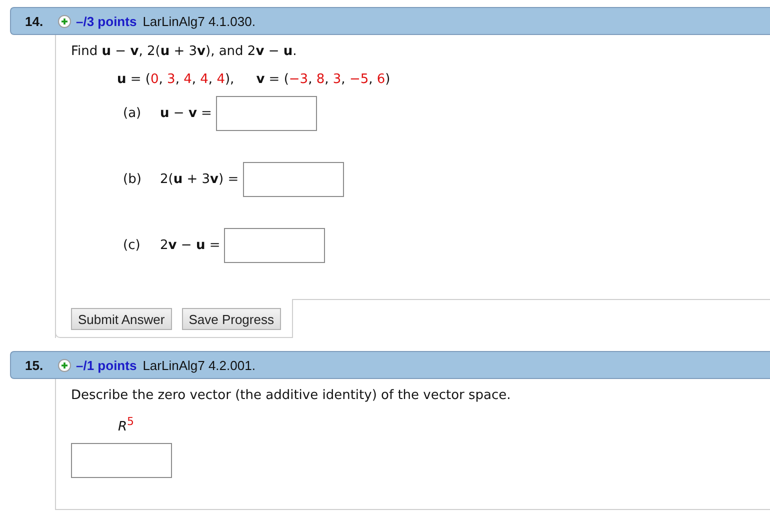  What do you see at coordinates (106, 21) in the screenshot?
I see `points-link: –/3 points` at bounding box center [106, 21].